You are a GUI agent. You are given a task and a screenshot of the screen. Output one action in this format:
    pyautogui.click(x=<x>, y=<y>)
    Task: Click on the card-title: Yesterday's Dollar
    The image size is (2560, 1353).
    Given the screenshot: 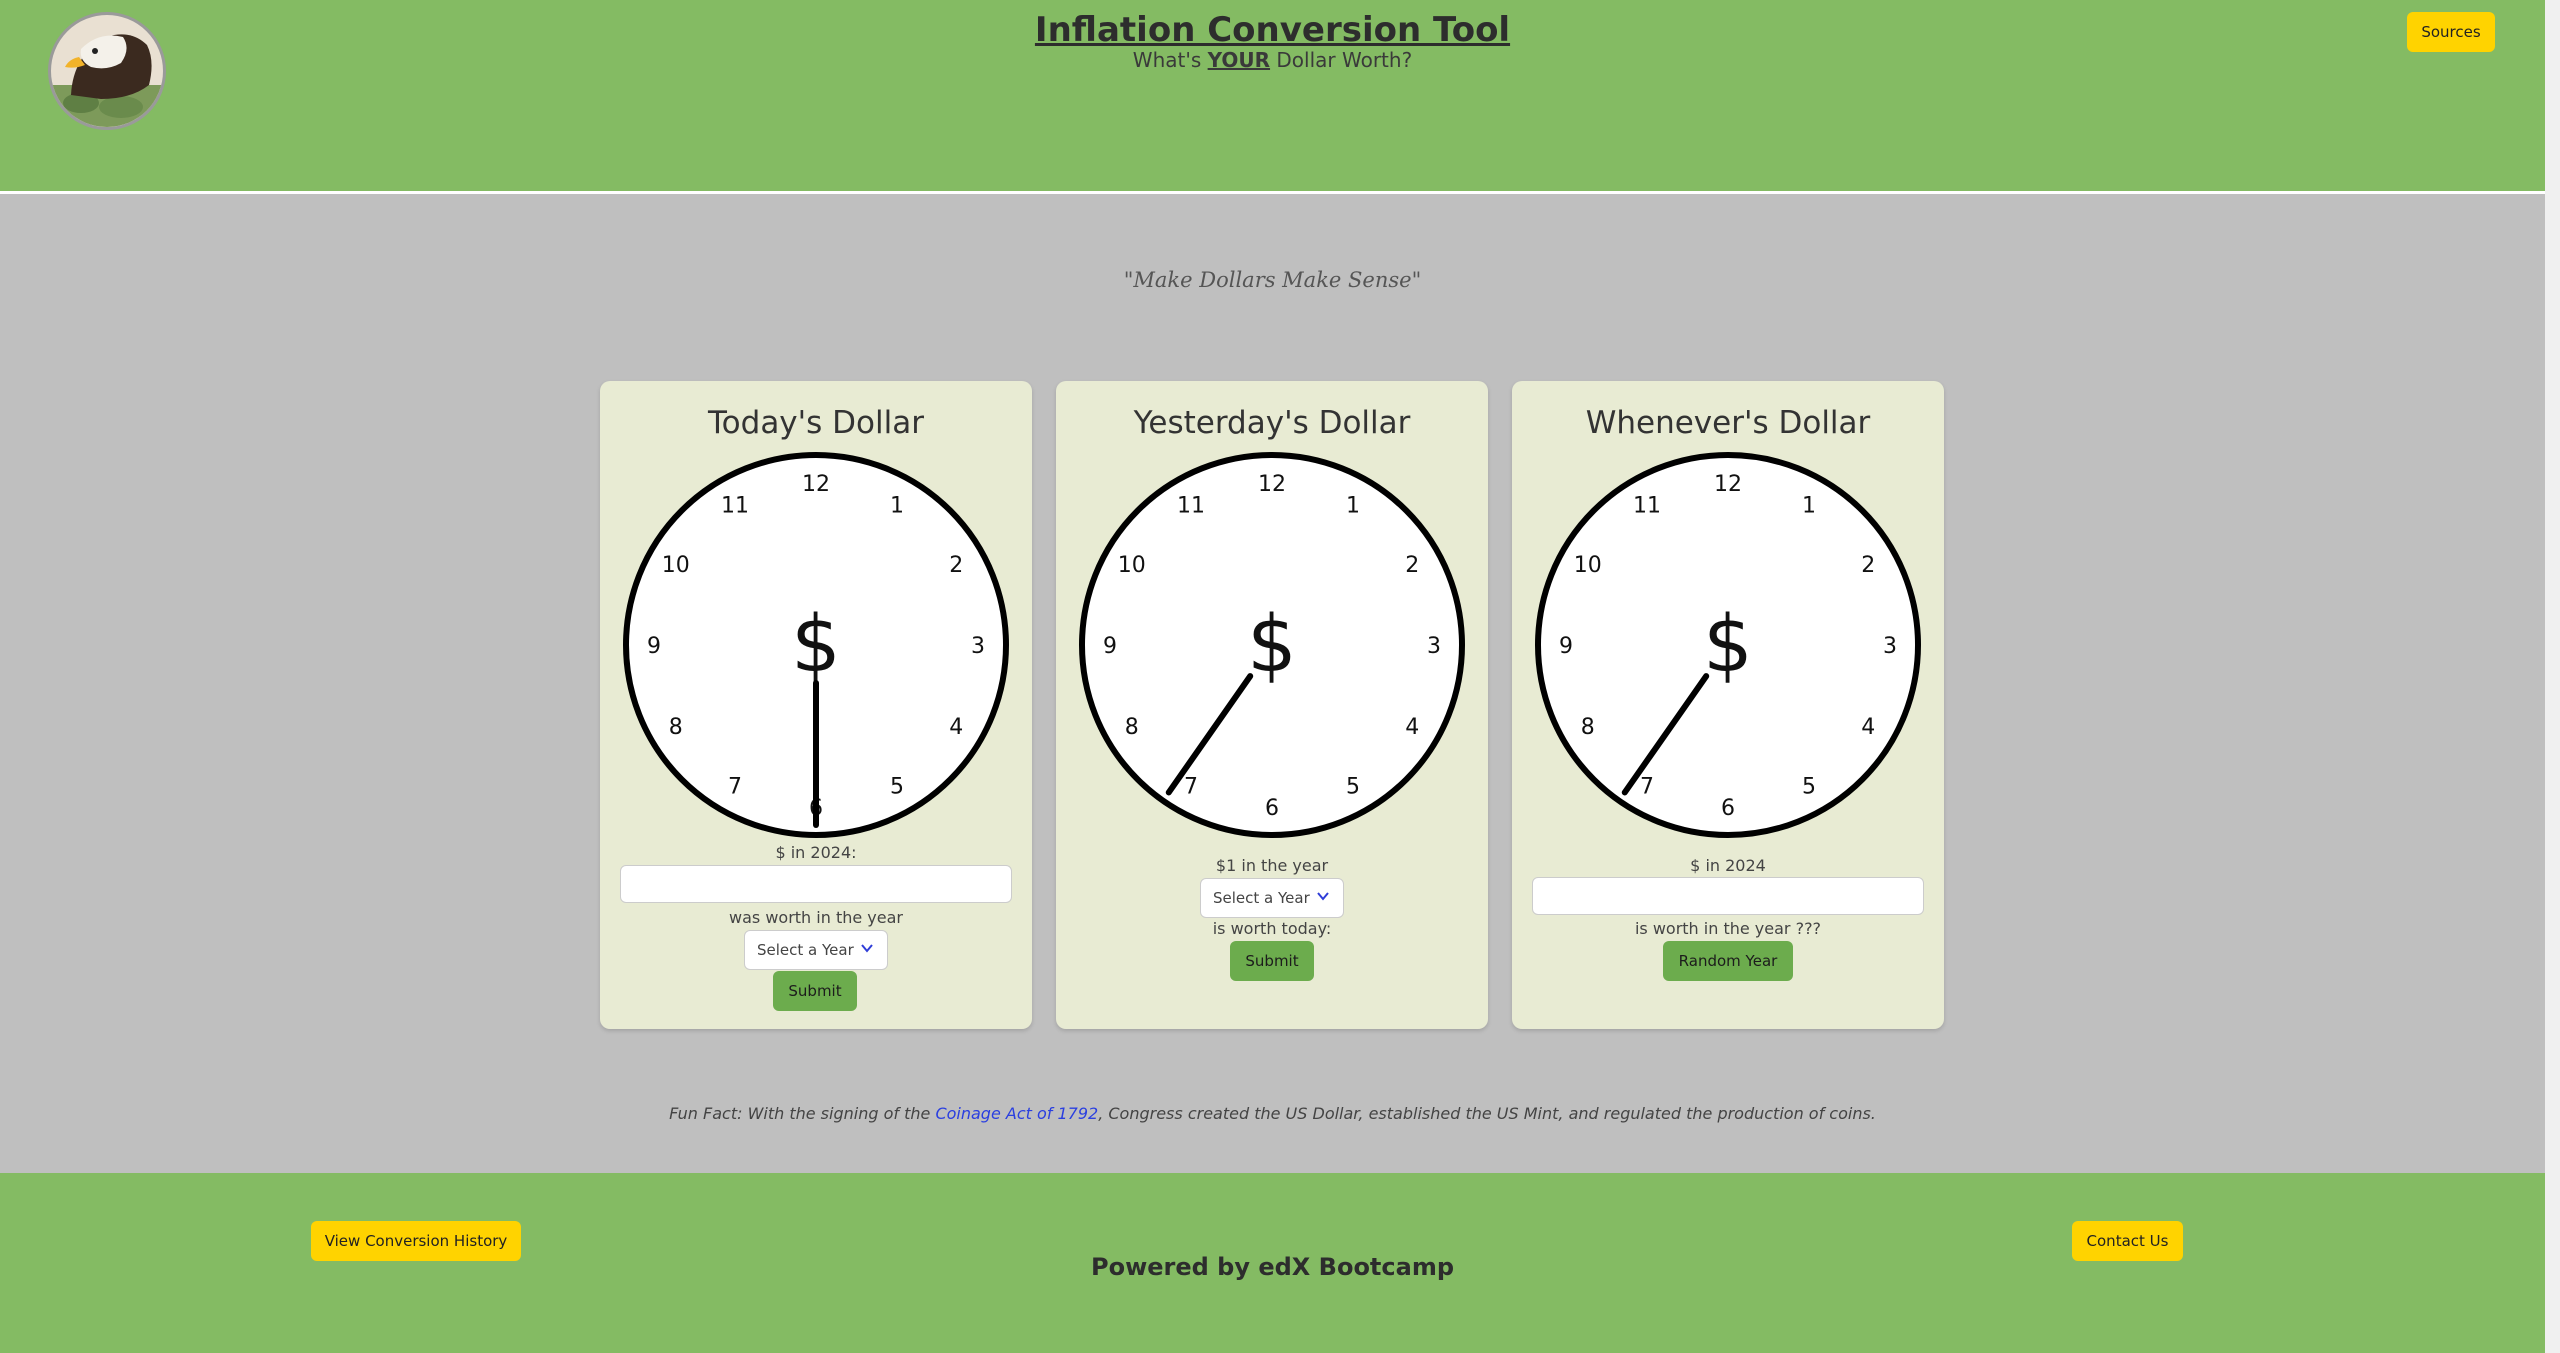 What is the action you would take?
    pyautogui.click(x=1272, y=423)
    